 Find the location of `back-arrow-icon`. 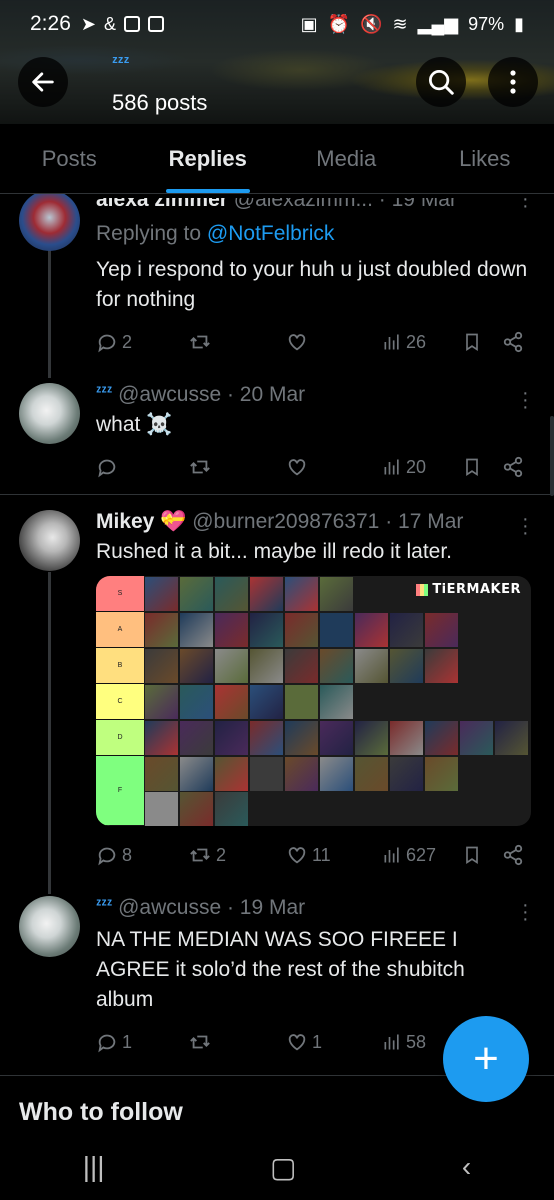

back-arrow-icon is located at coordinates (43, 82).